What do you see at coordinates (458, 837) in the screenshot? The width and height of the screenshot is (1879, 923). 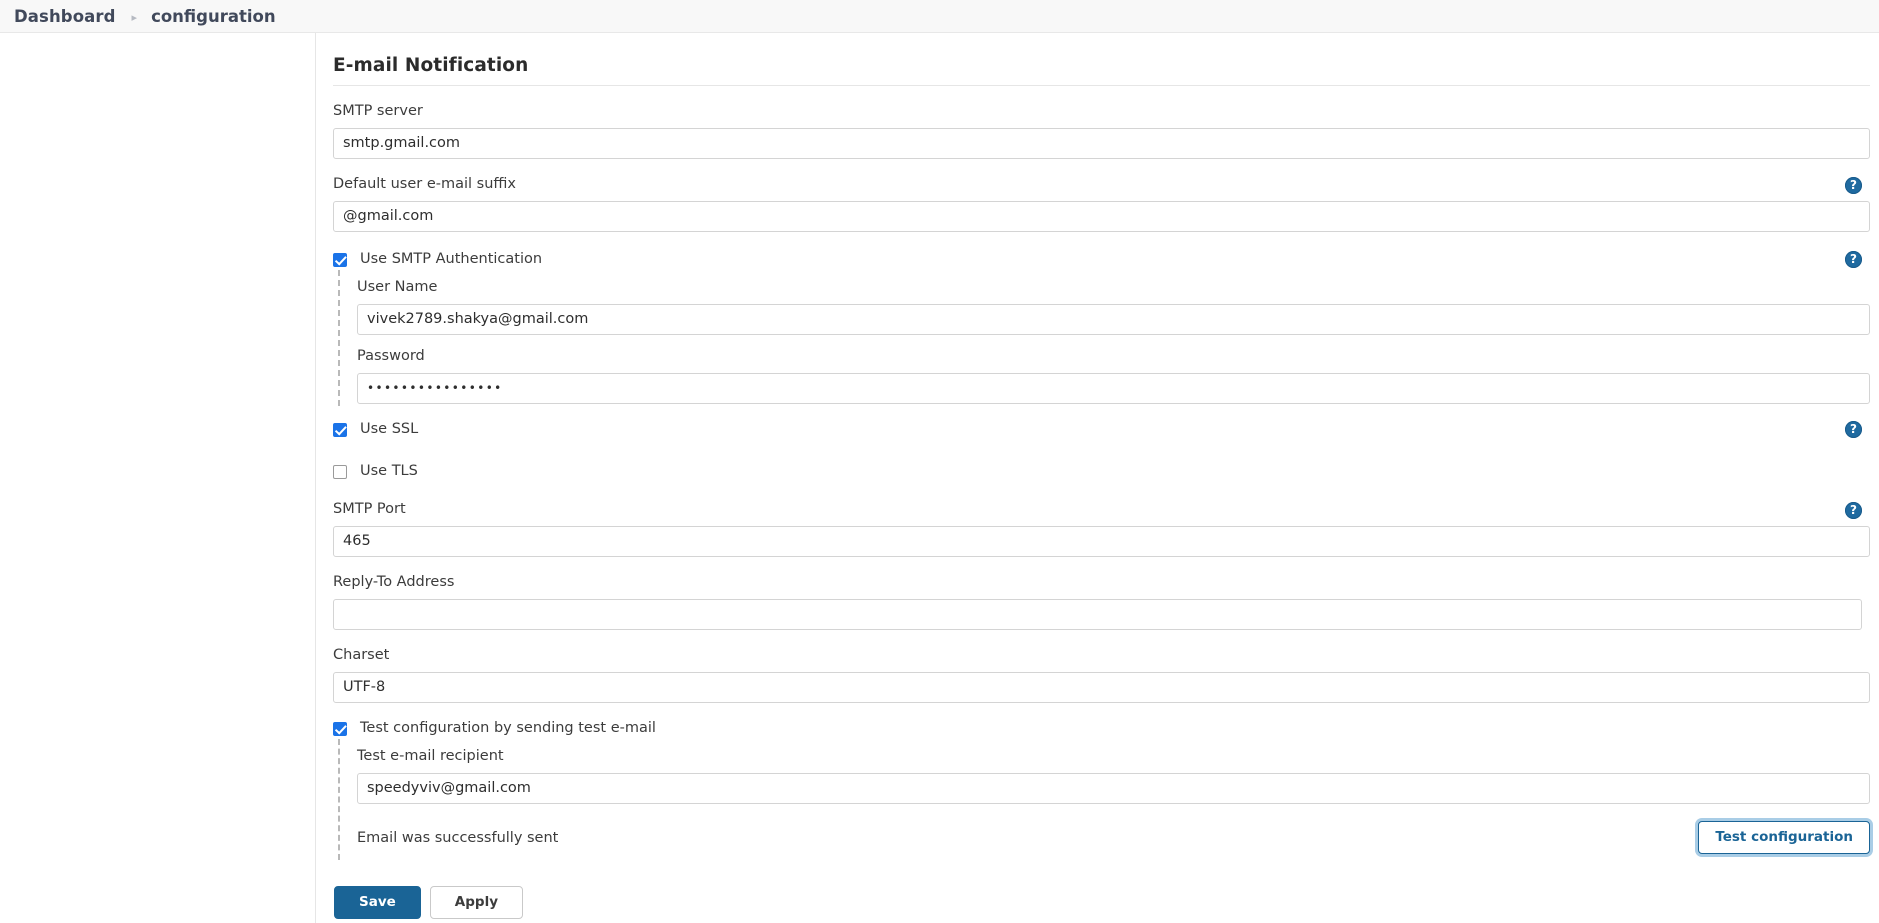 I see `status-message: Email was successfully sent` at bounding box center [458, 837].